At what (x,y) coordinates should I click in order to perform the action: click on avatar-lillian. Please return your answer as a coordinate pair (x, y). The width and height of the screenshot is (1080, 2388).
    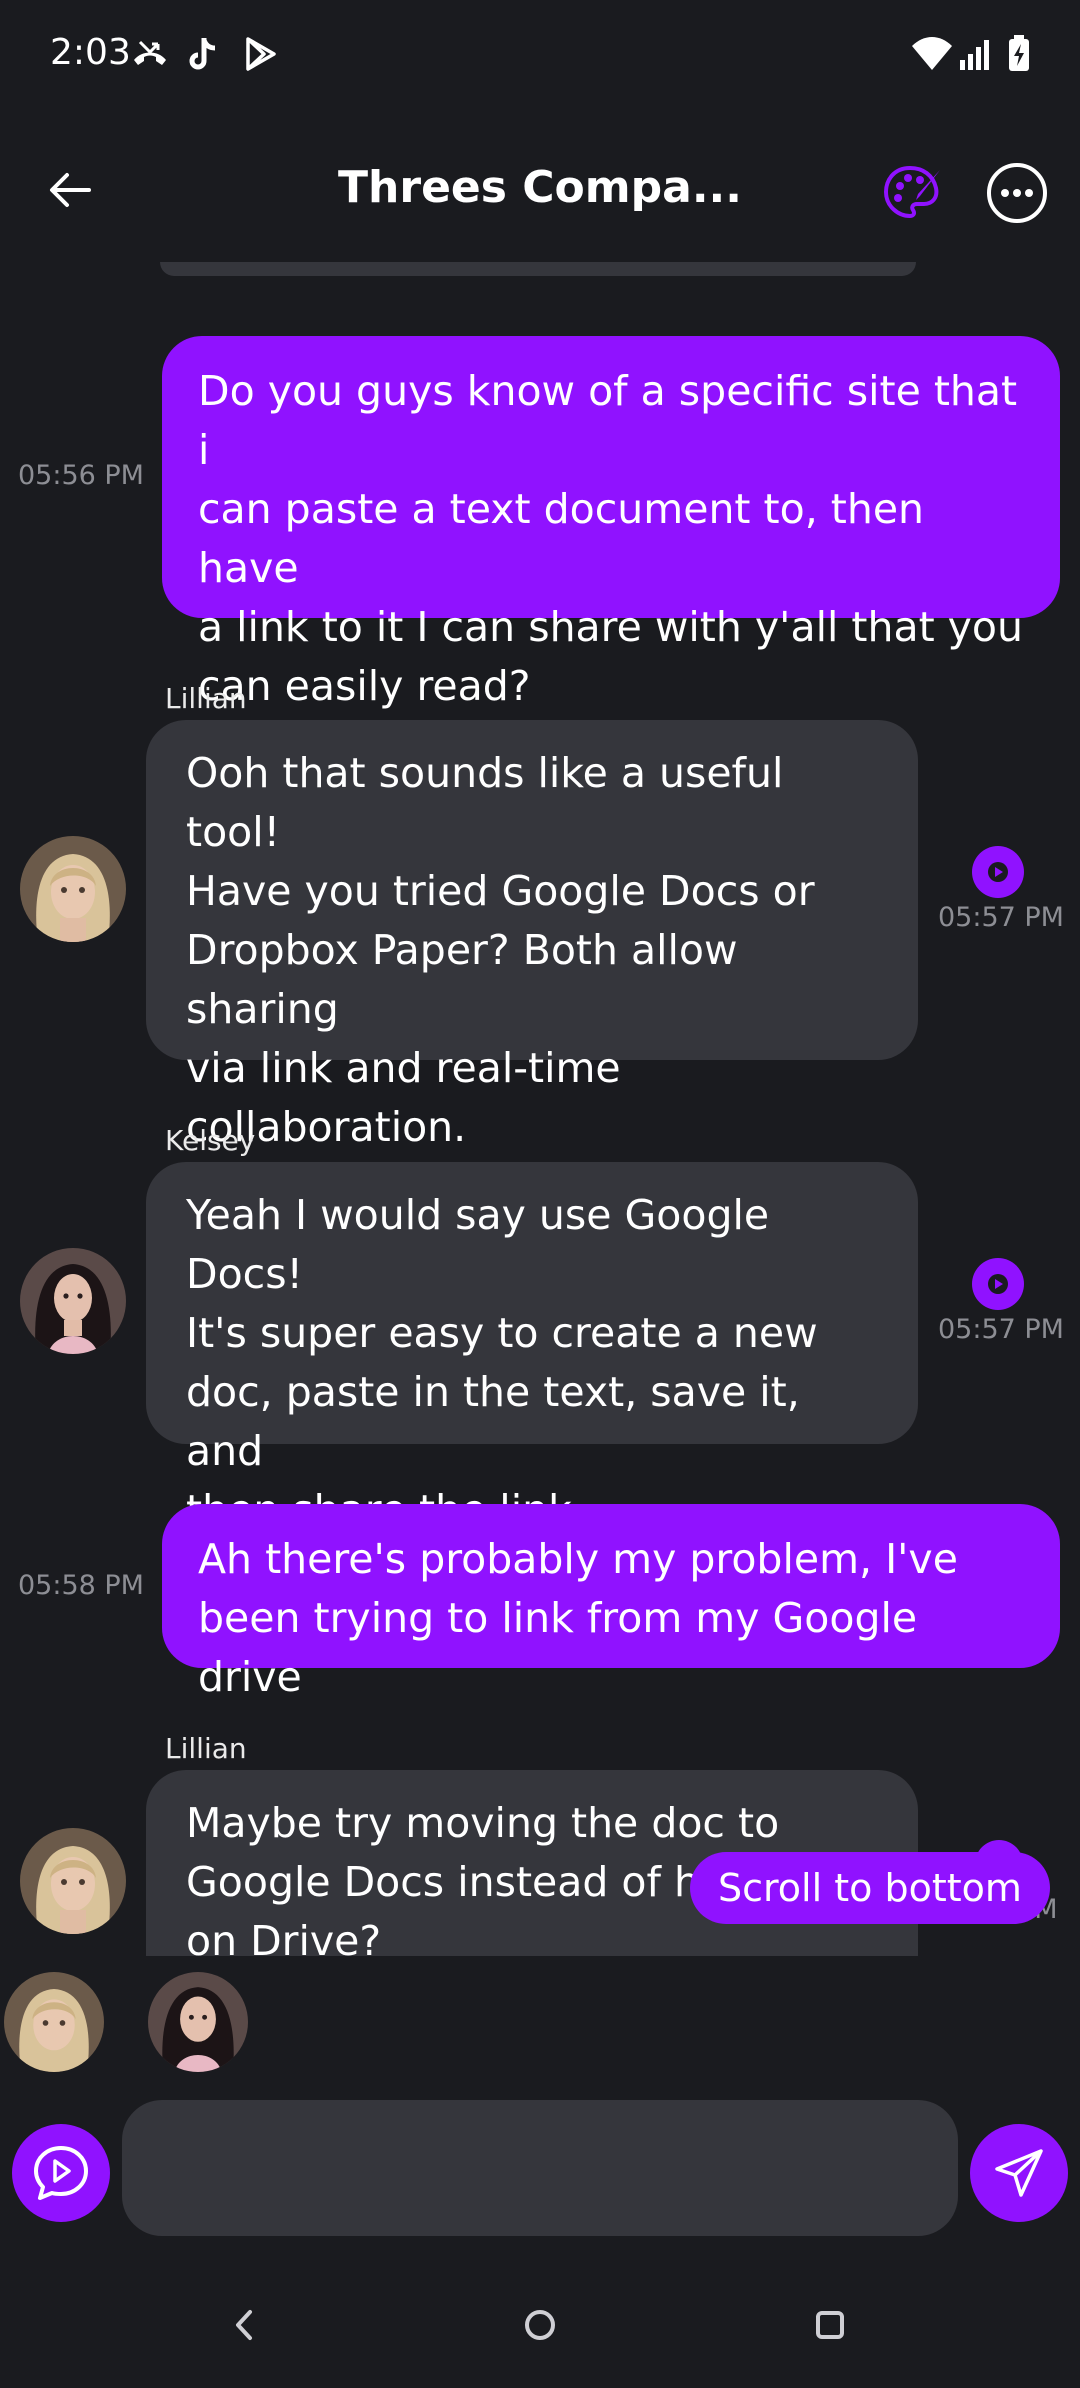
    Looking at the image, I should click on (73, 889).